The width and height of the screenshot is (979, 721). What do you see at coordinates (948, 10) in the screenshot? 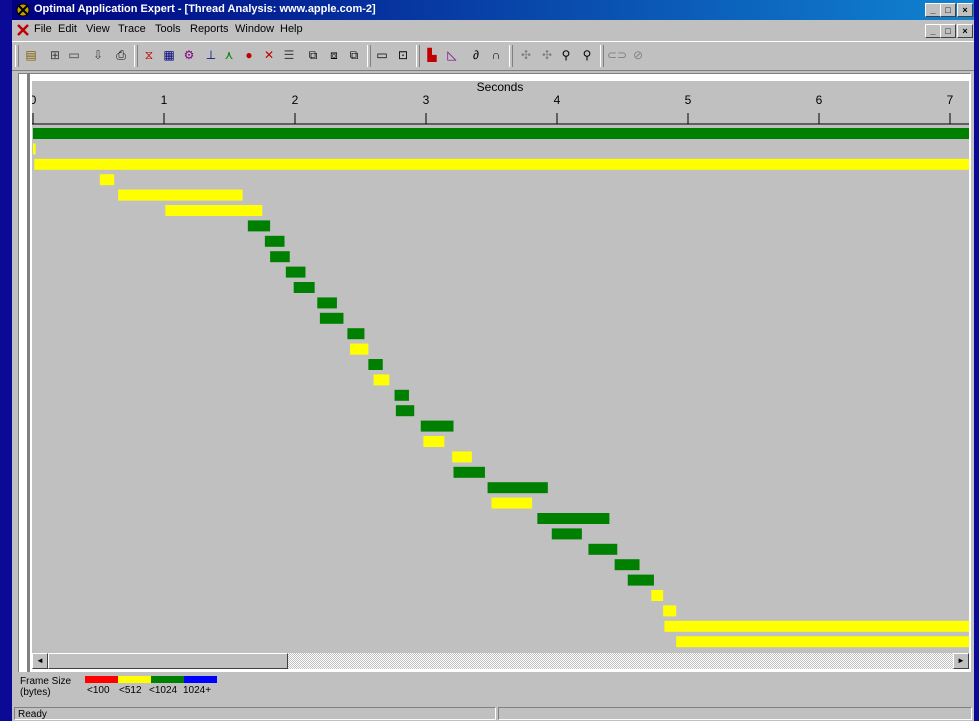
I see `maximize-button: □` at bounding box center [948, 10].